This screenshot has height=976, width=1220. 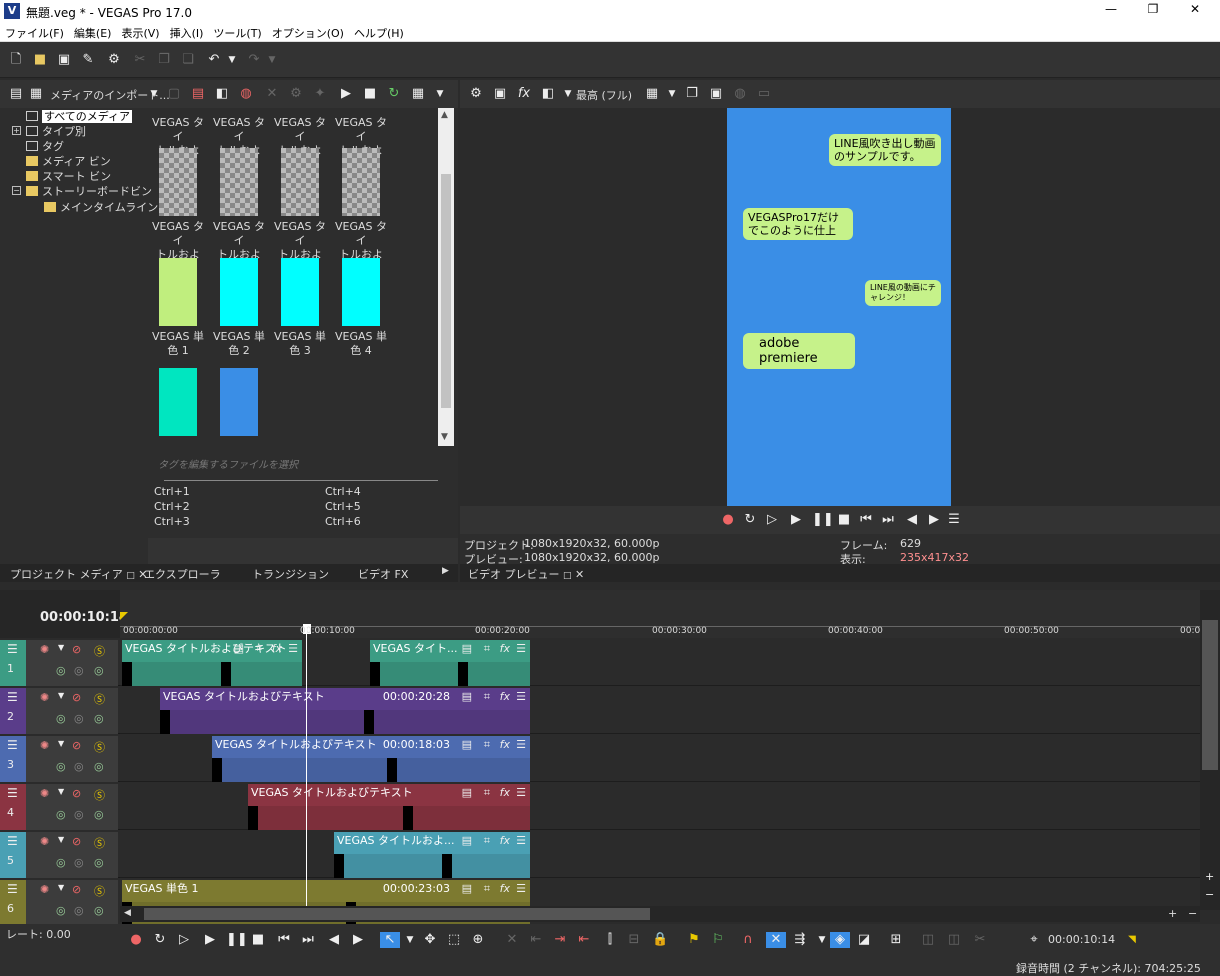 I want to click on tree-item-tags: タグ, so click(x=45, y=145).